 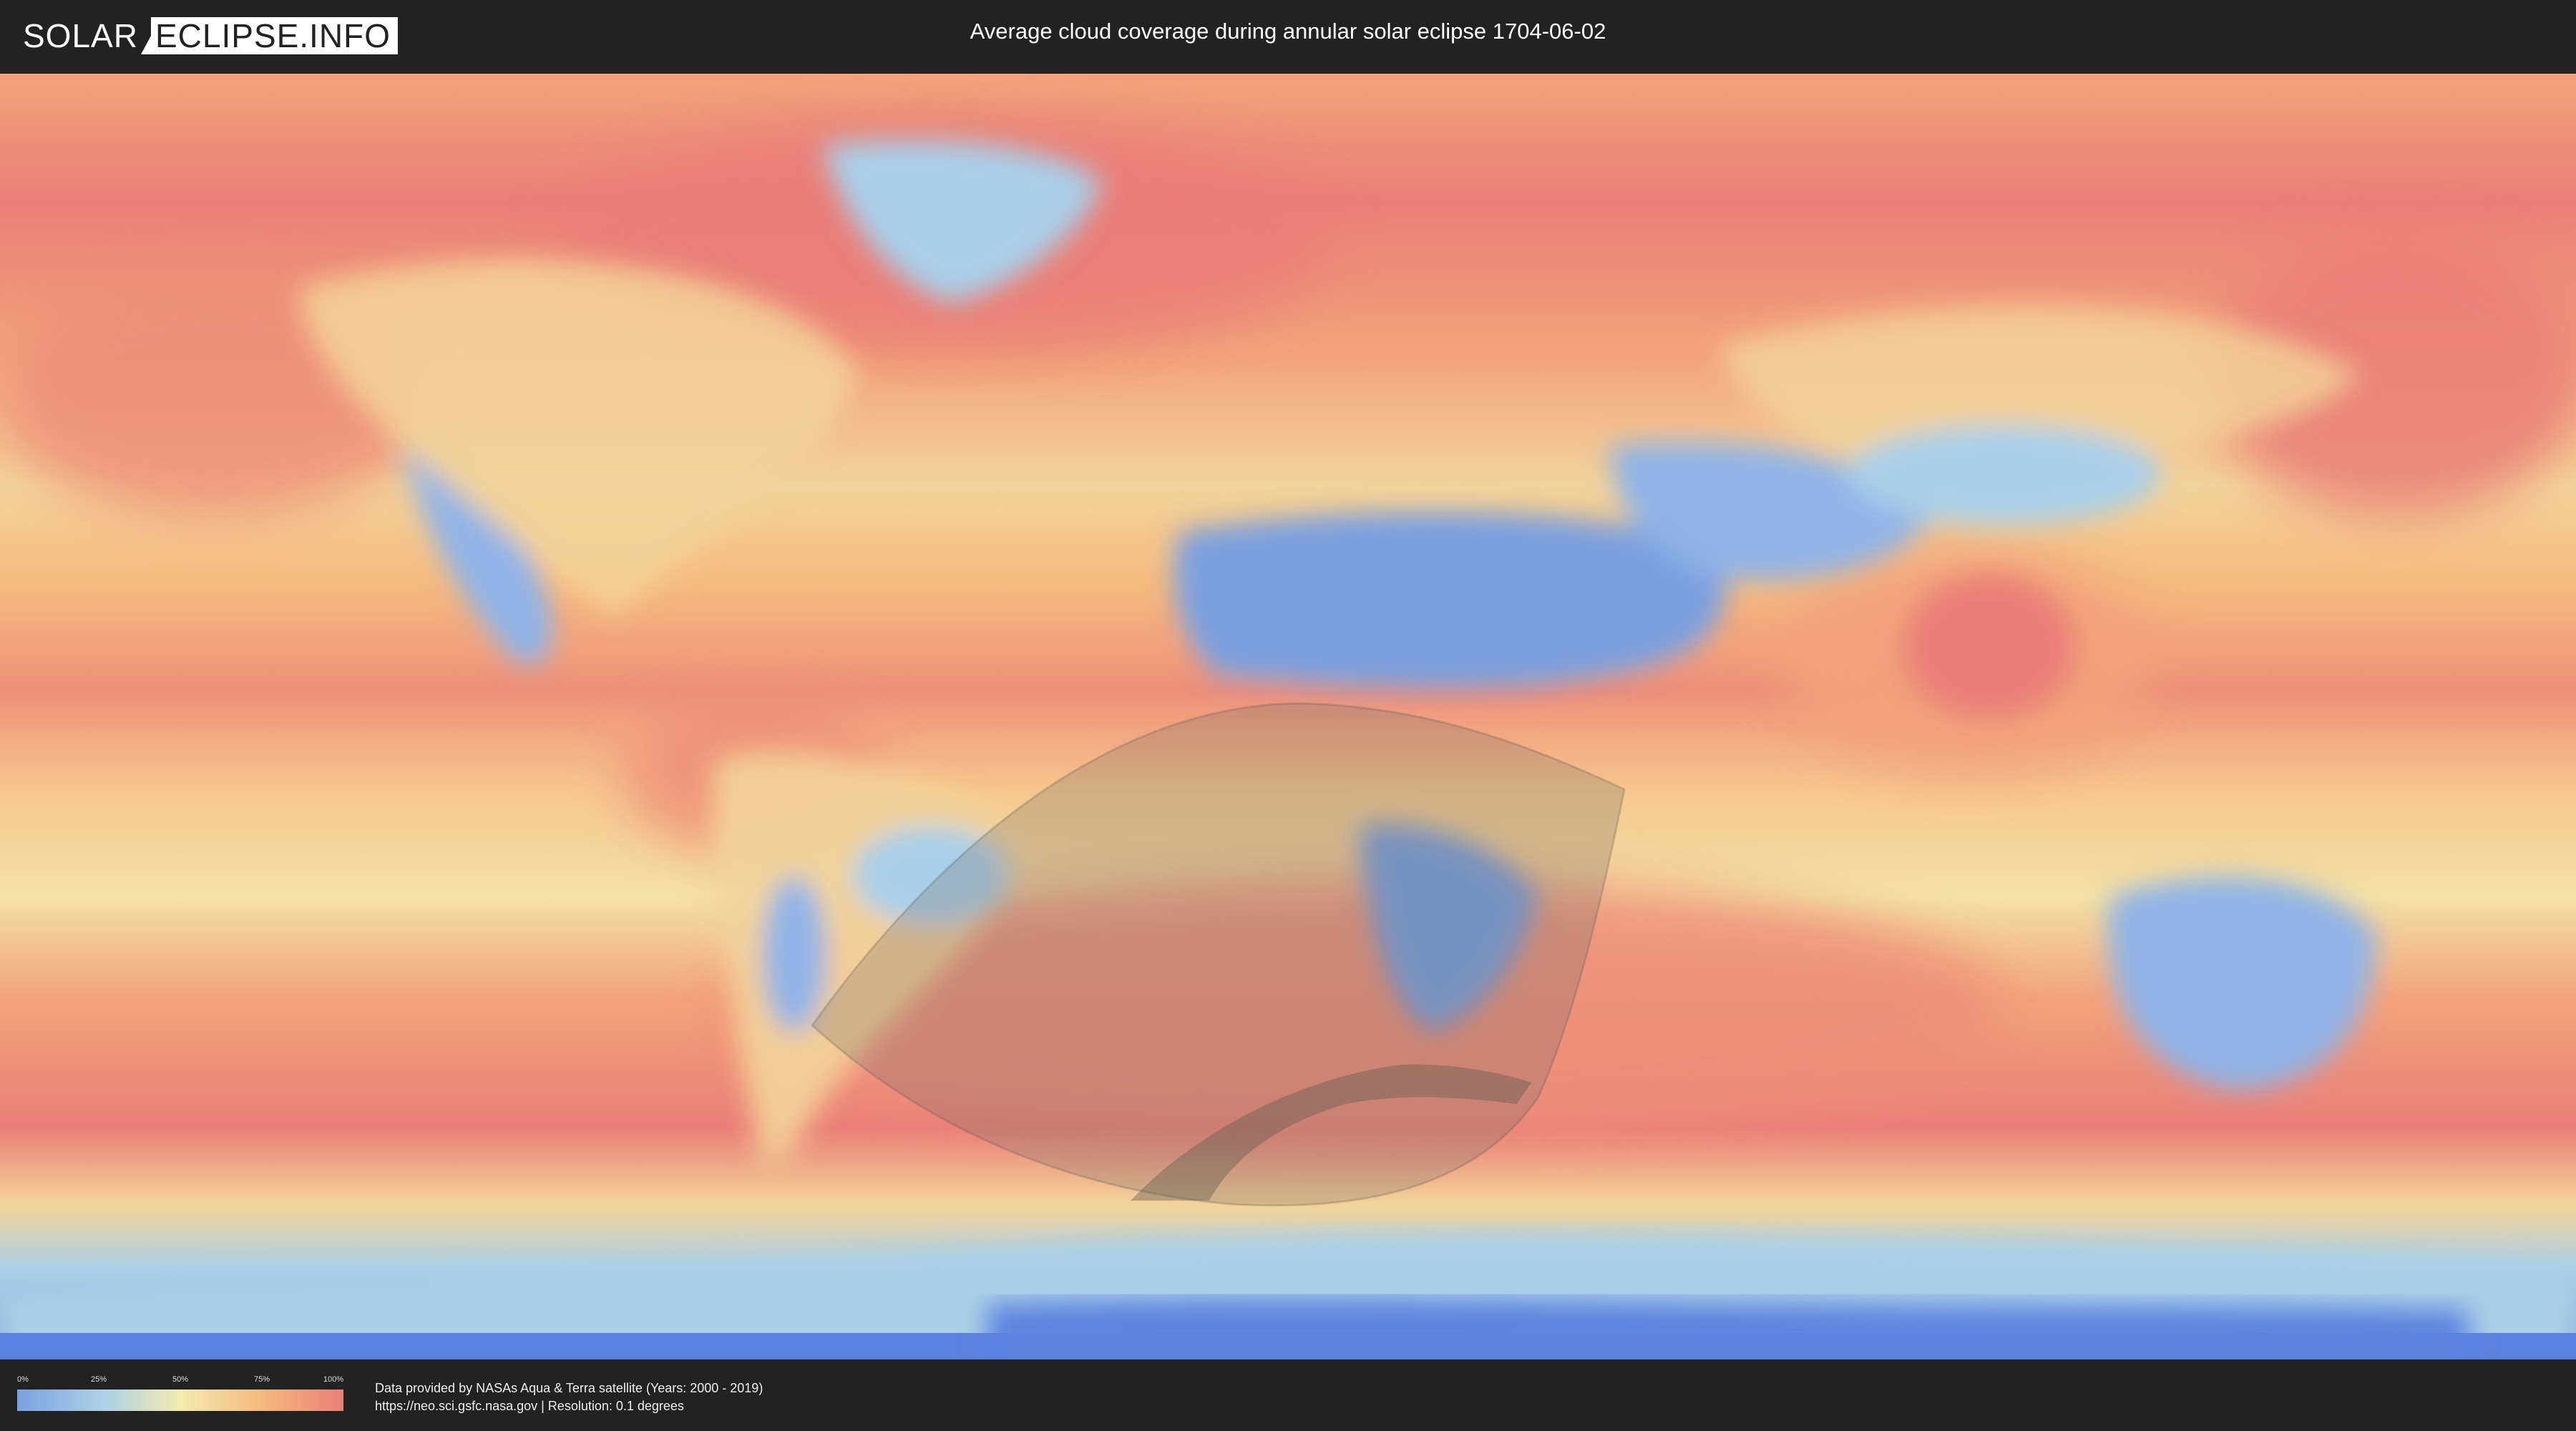 I want to click on china-clear, so click(x=2003, y=474).